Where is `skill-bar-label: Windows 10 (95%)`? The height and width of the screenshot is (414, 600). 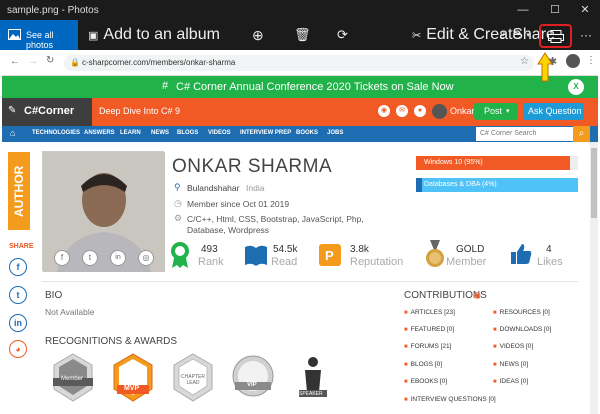
skill-bar-label: Windows 10 (95%) is located at coordinates (453, 162).